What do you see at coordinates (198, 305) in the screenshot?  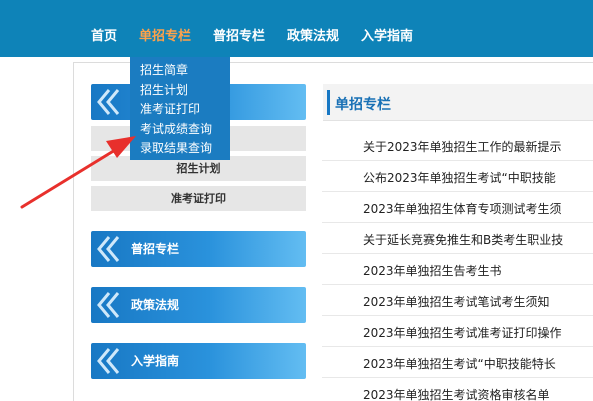 I see `sidebar-section-policies: 政策法规` at bounding box center [198, 305].